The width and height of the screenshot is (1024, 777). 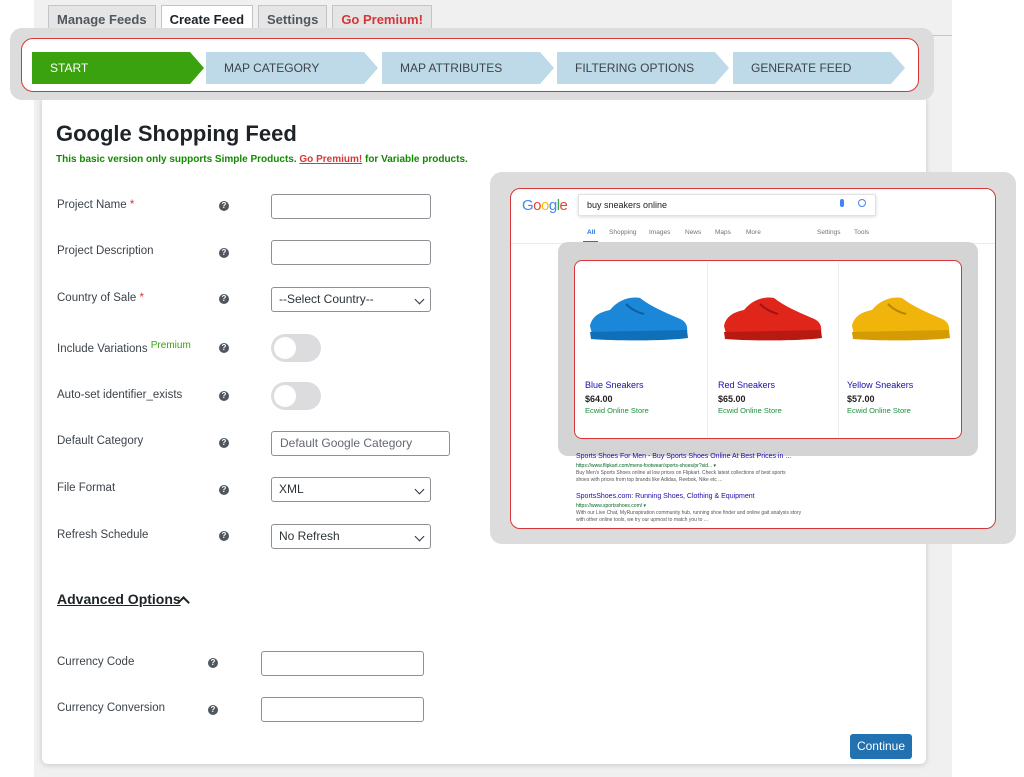 What do you see at coordinates (881, 746) in the screenshot?
I see `continue-button: Continue` at bounding box center [881, 746].